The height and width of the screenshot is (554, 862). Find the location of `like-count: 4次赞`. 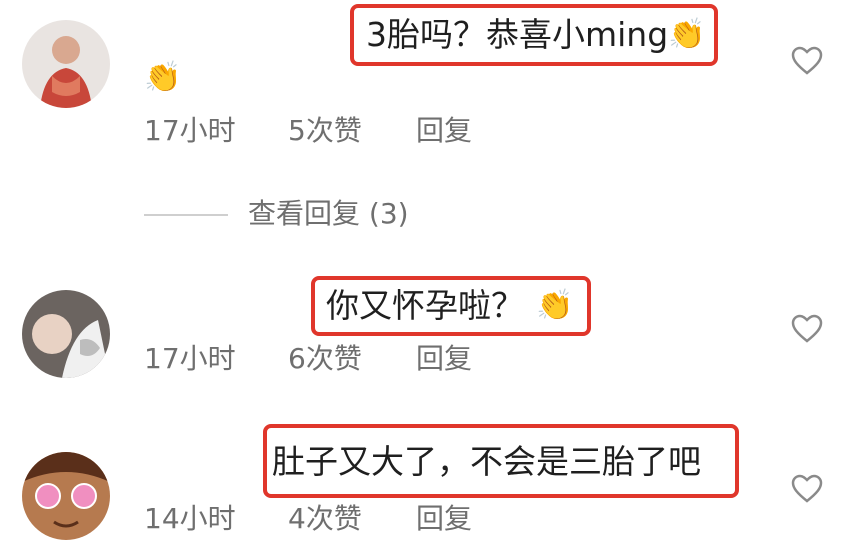

like-count: 4次赞 is located at coordinates (325, 519).